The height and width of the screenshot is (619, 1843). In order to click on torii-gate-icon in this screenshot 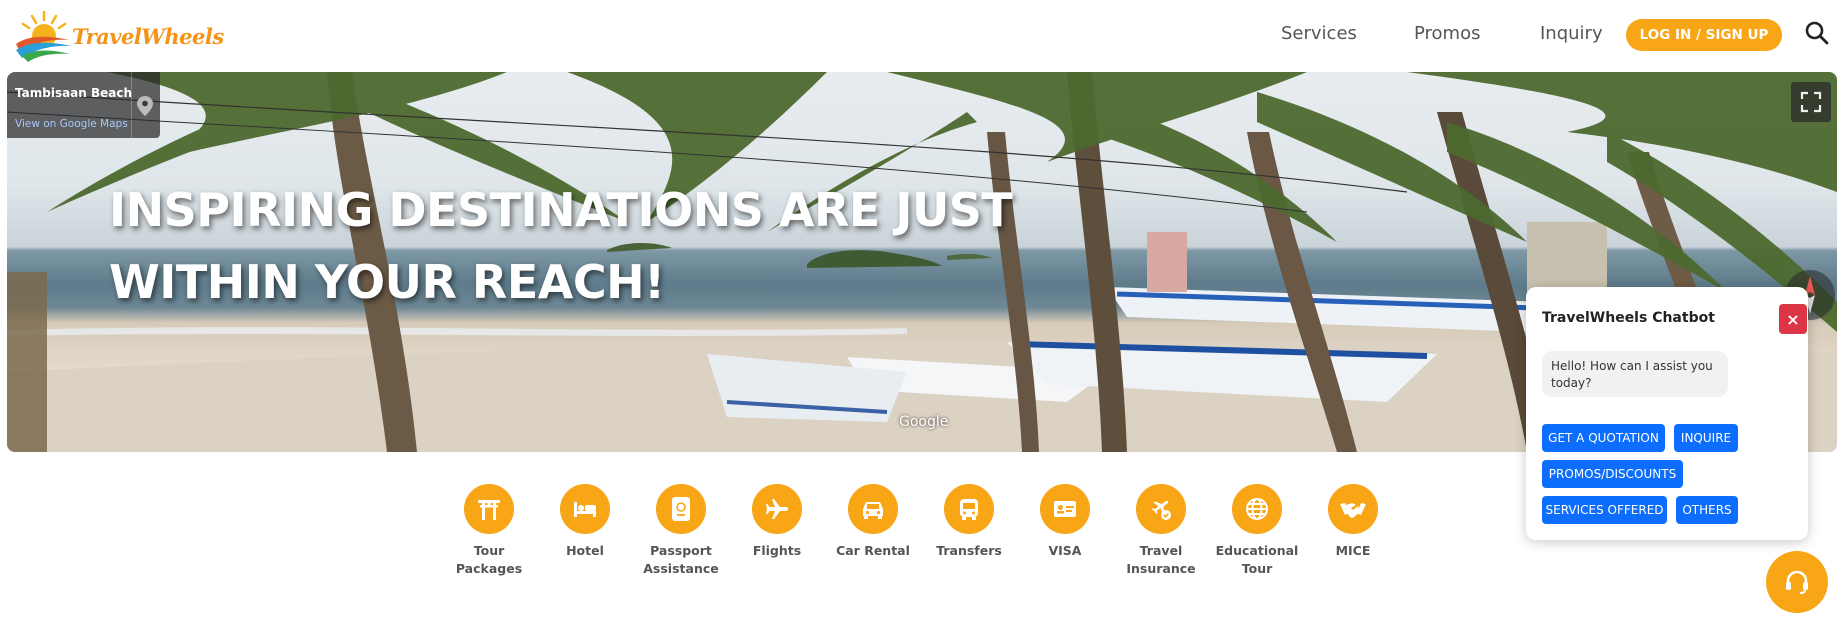, I will do `click(489, 509)`.